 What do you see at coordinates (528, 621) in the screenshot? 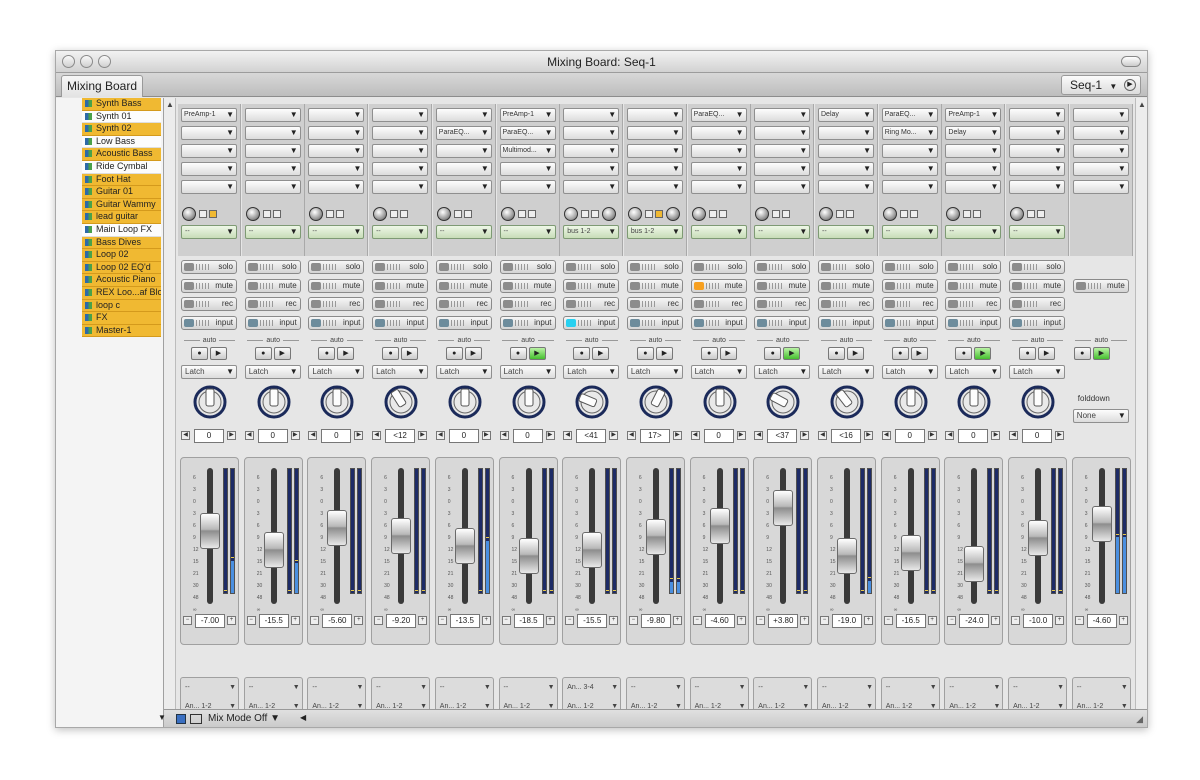
I see `fader-value: -18.5` at bounding box center [528, 621].